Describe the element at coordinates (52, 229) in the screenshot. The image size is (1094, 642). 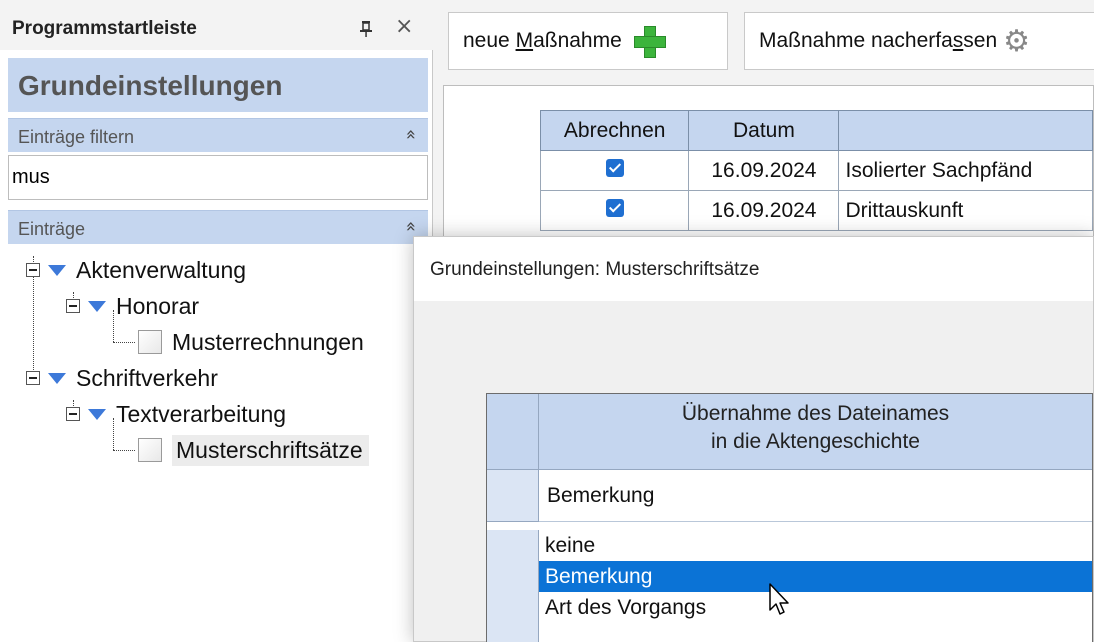
I see `entries-section-label: Einträge` at that location.